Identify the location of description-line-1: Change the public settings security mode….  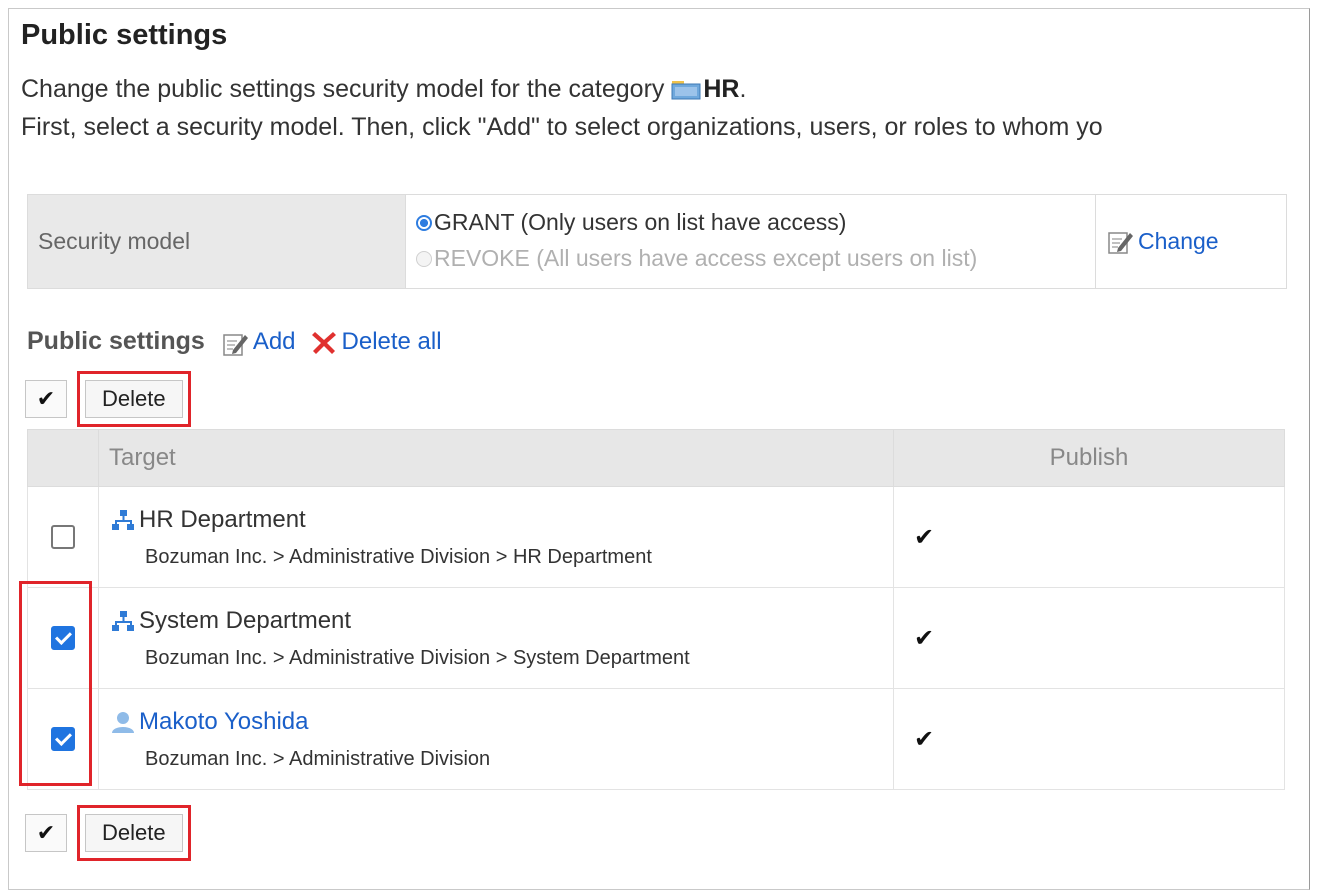
(383, 89).